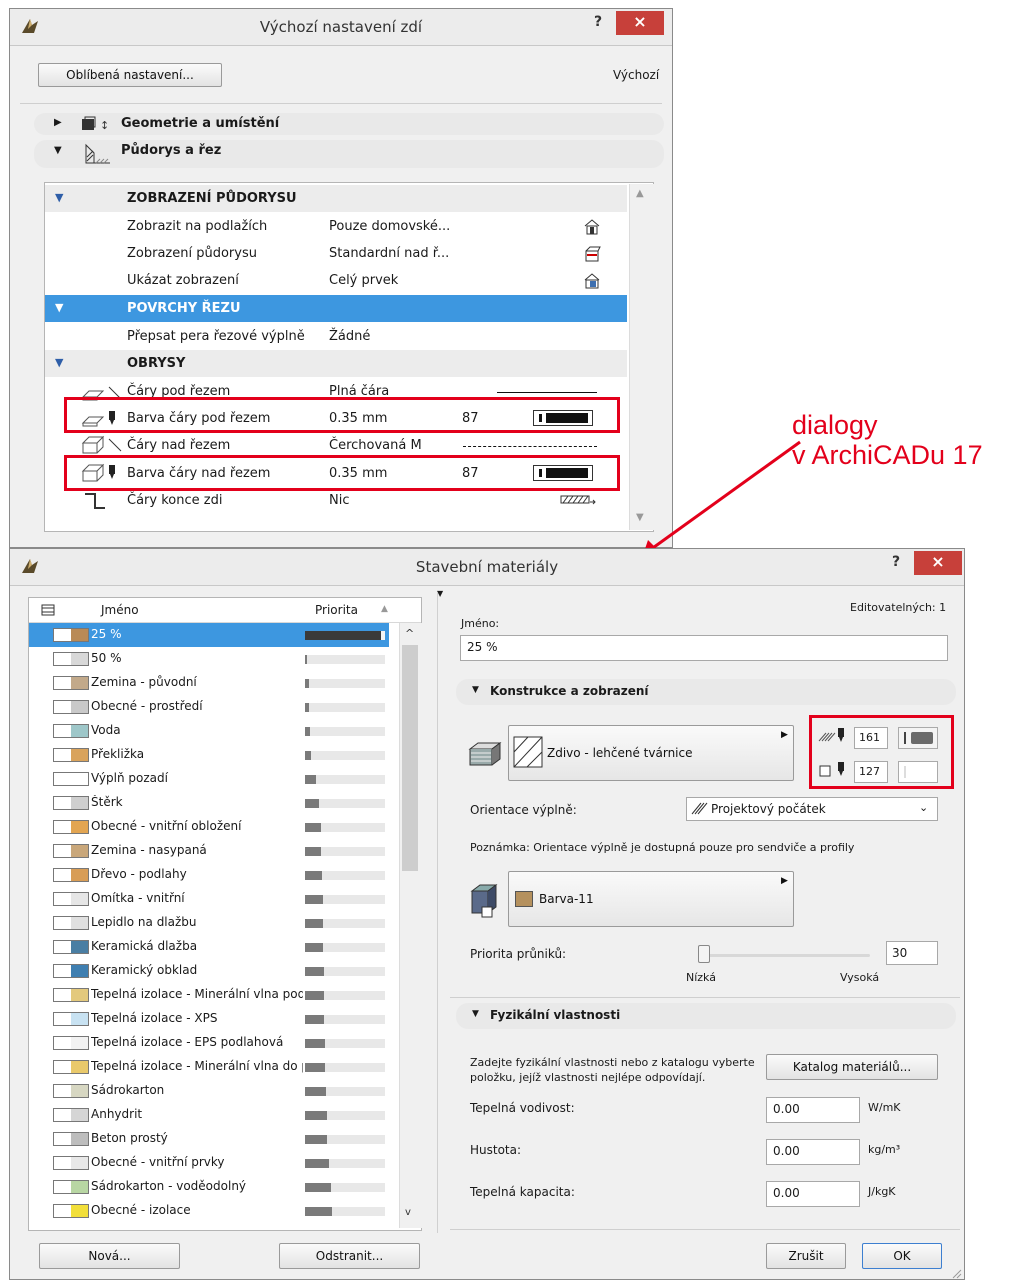 The height and width of the screenshot is (1282, 1014). I want to click on material-name: Tepelná izolace - Minerální vlna do po, so click(197, 1066).